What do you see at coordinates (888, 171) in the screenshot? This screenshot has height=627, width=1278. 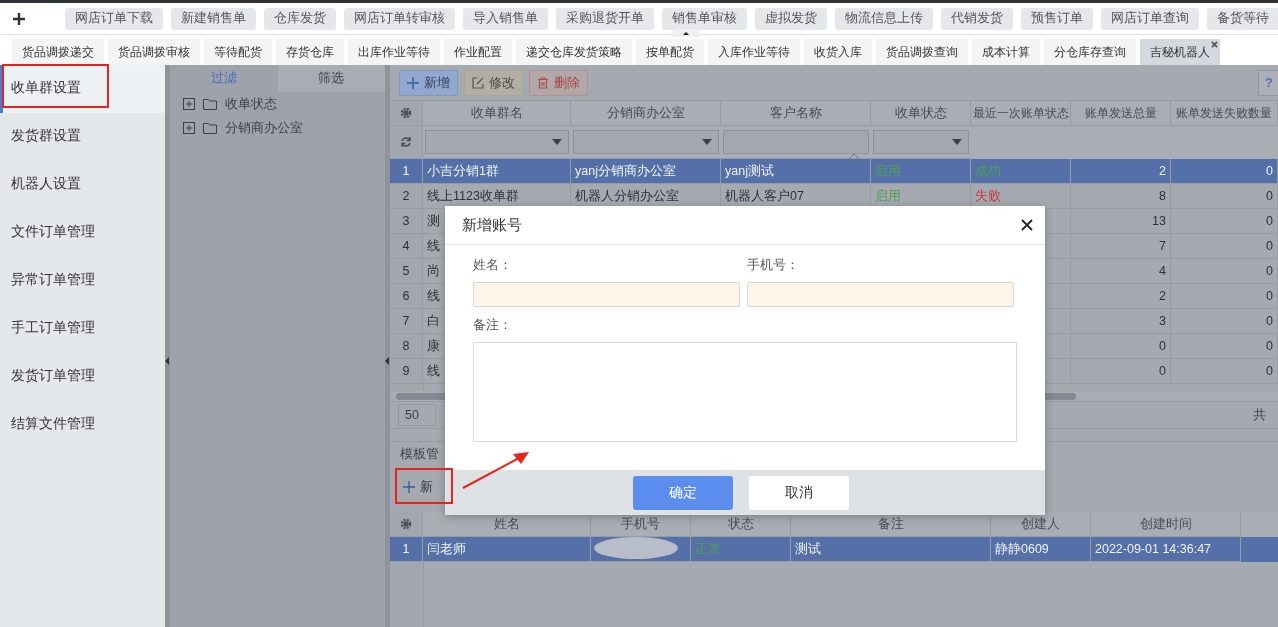 I see `status-text: 启用` at bounding box center [888, 171].